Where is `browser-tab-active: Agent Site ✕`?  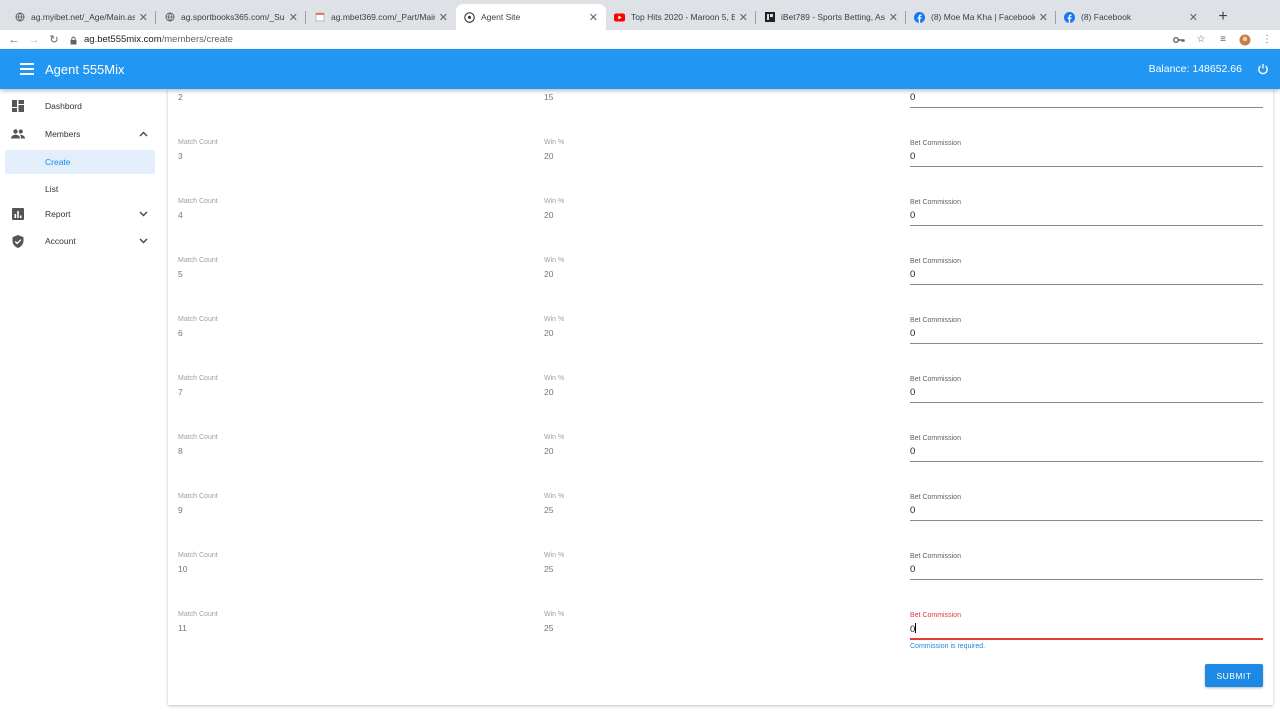 browser-tab-active: Agent Site ✕ is located at coordinates (531, 17).